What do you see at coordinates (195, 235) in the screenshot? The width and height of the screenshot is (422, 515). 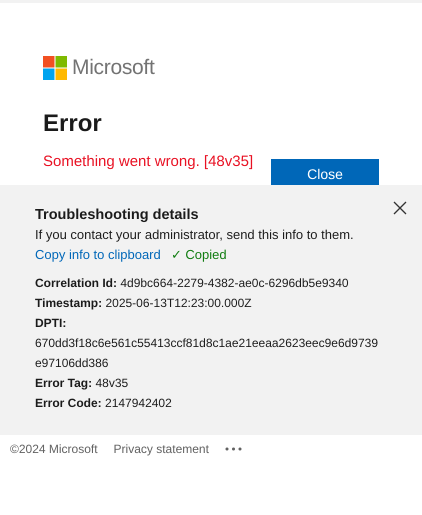 I see `troubleshooting-description: If you contact your administrator, send this info to them.` at bounding box center [195, 235].